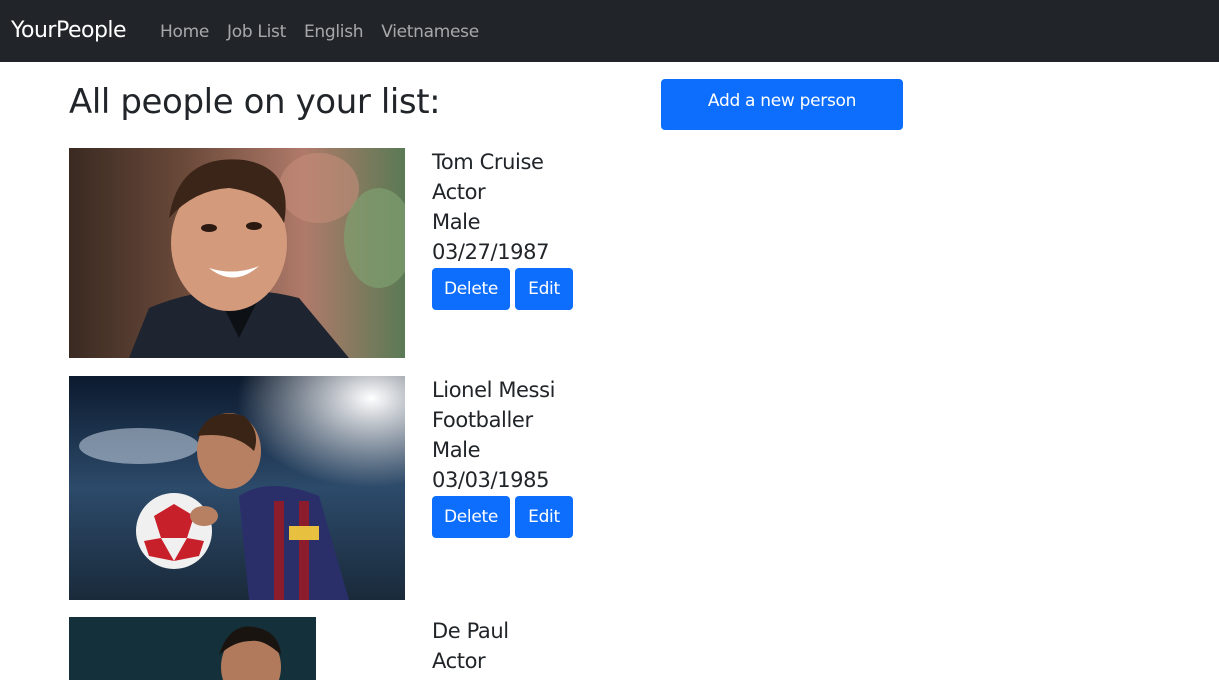 The width and height of the screenshot is (1219, 680). What do you see at coordinates (782, 104) in the screenshot?
I see `add-person-button: Add a new person` at bounding box center [782, 104].